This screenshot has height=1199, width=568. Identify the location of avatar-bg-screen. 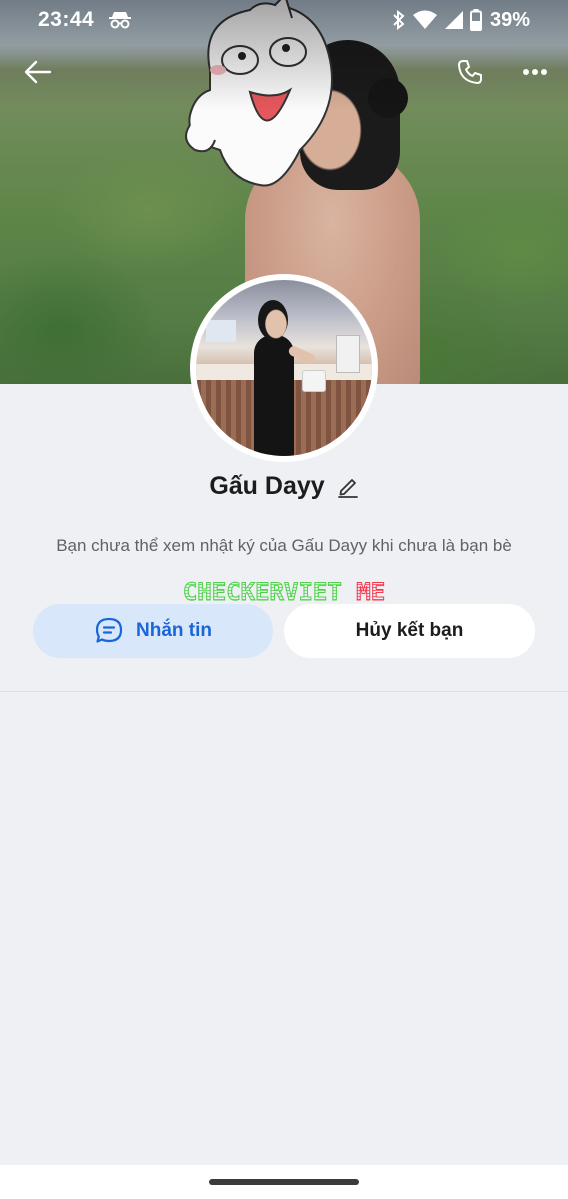
(221, 331).